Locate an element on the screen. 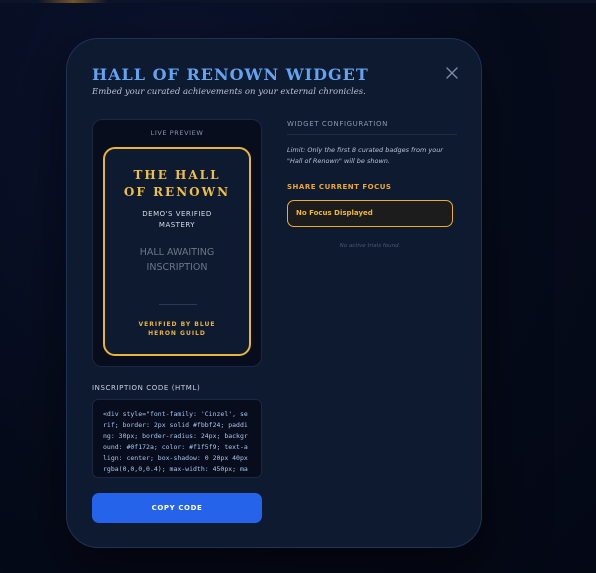 Image resolution: width=596 pixels, height=573 pixels. focus-select: No Focus Displayed is located at coordinates (370, 213).